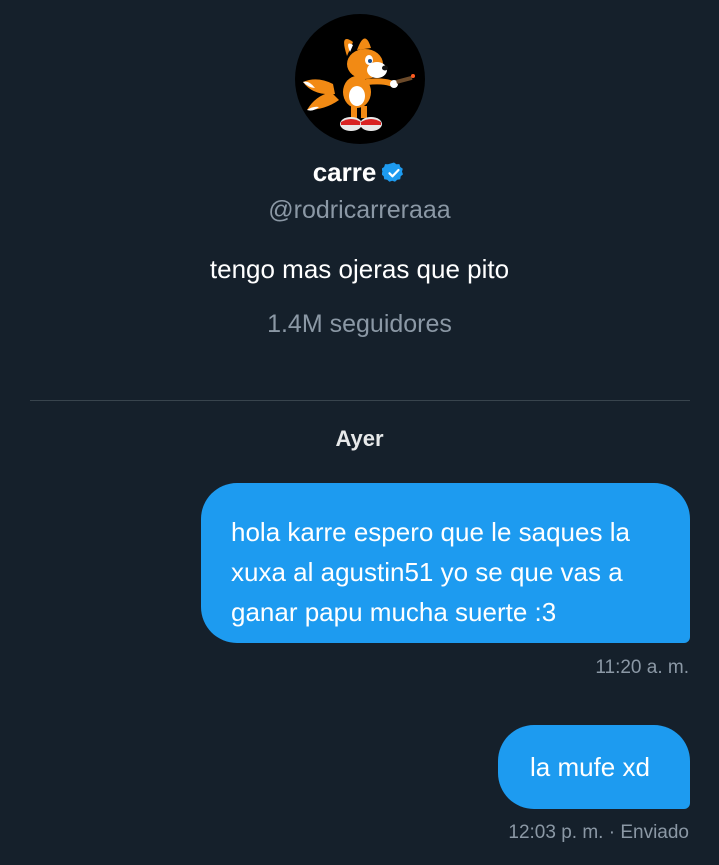  I want to click on followers-count: 1.4M seguidores, so click(359, 324).